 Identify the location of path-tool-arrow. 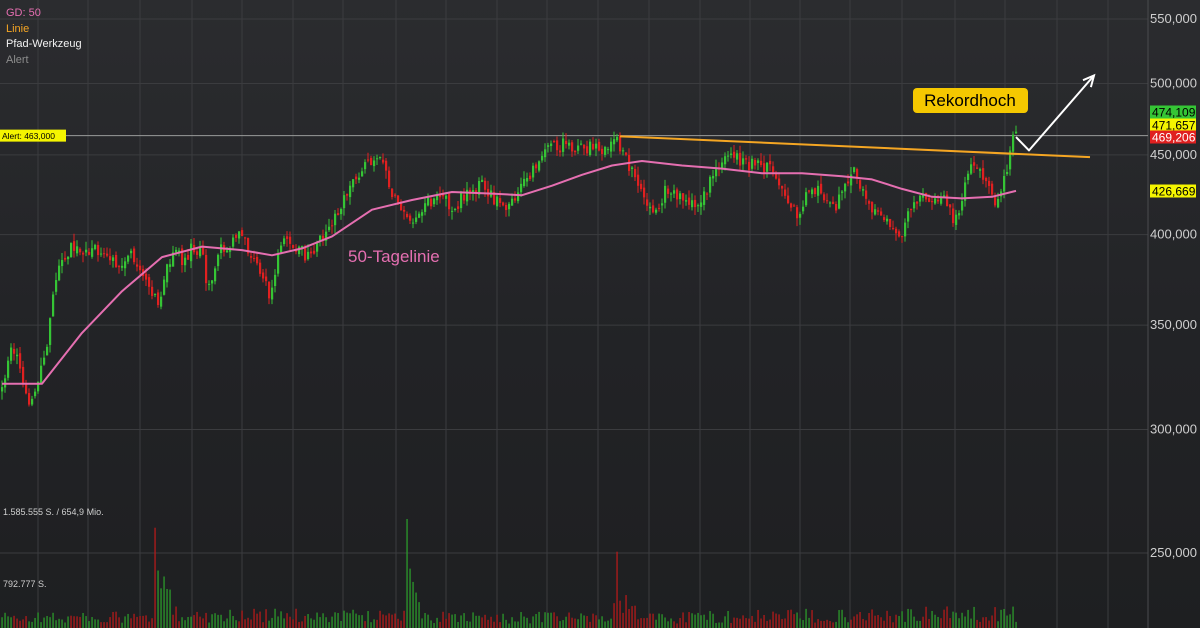
(1055, 113).